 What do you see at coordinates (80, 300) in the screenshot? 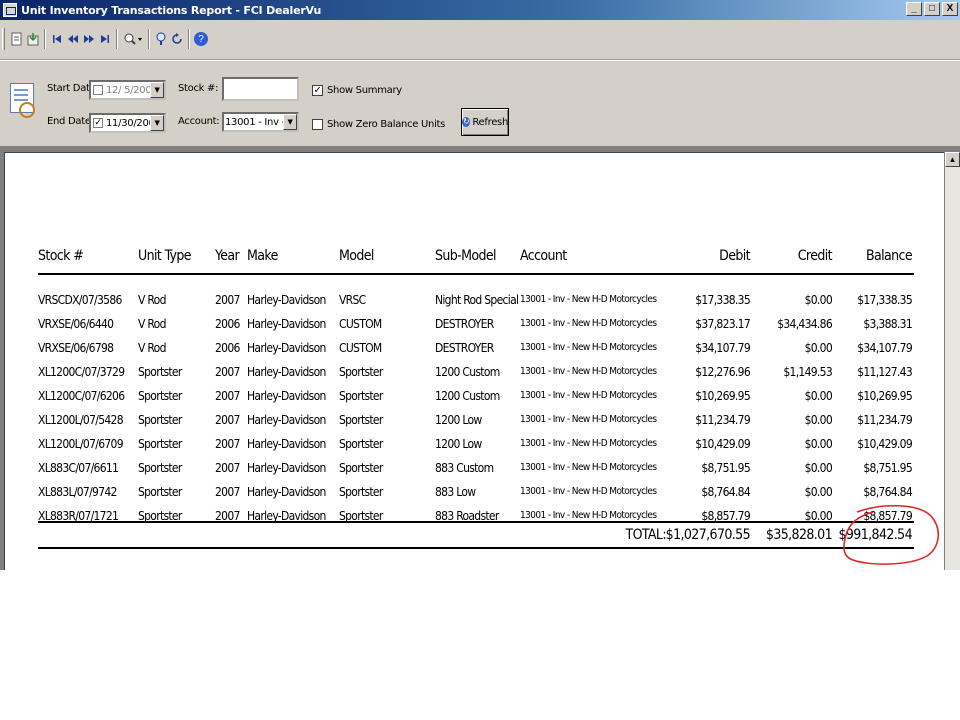
I see `cell-stock: VRSCDX/07/3586` at bounding box center [80, 300].